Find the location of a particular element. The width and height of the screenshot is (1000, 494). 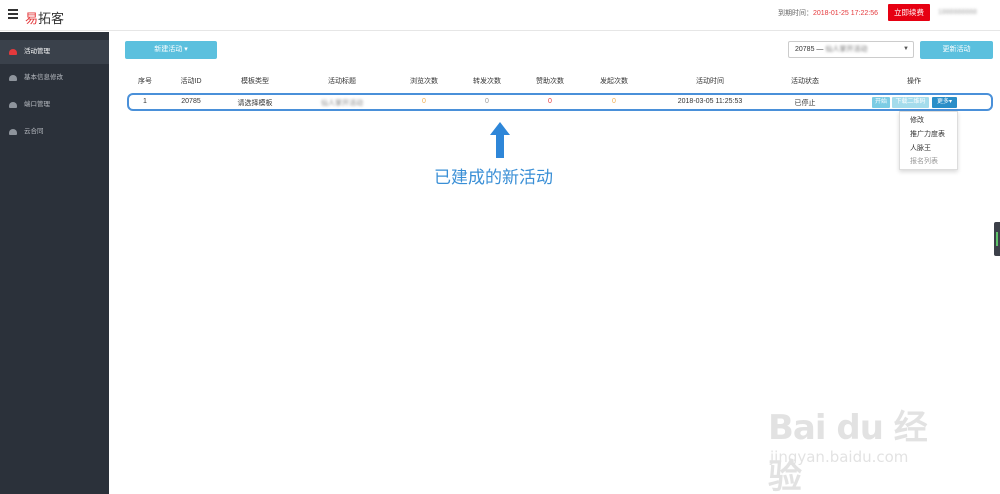

app-logo: 易拓客 is located at coordinates (44, 17).